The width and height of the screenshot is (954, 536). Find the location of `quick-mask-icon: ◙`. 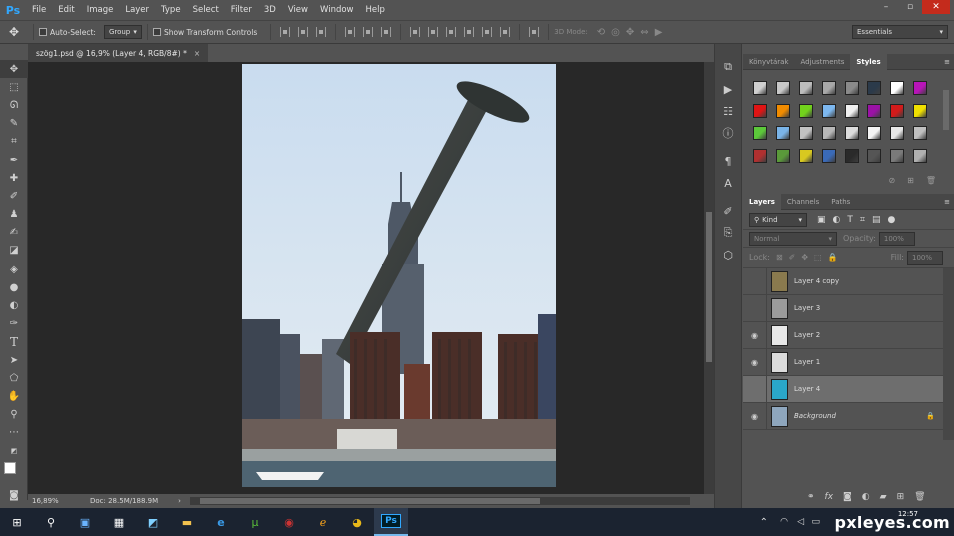

quick-mask-icon: ◙ is located at coordinates (14, 495).